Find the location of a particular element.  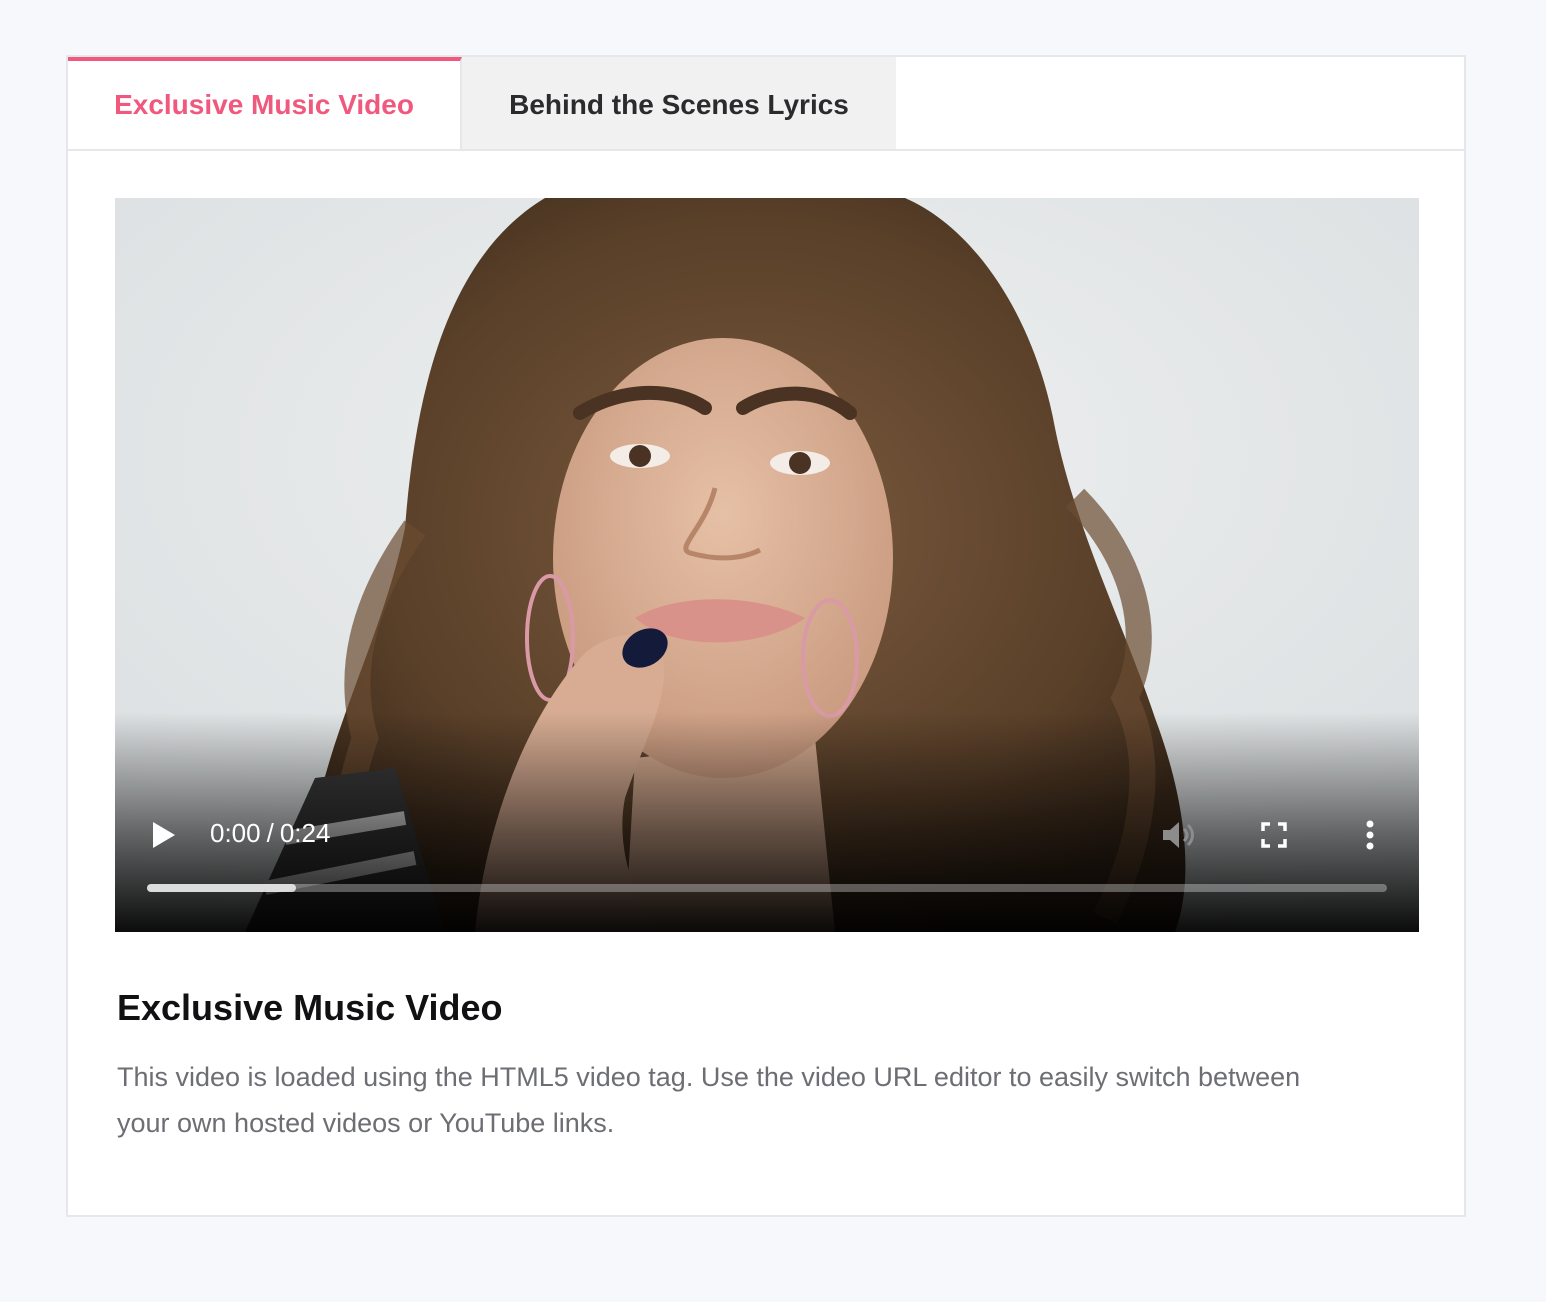

time-display: 0:00/0:24 is located at coordinates (270, 833).